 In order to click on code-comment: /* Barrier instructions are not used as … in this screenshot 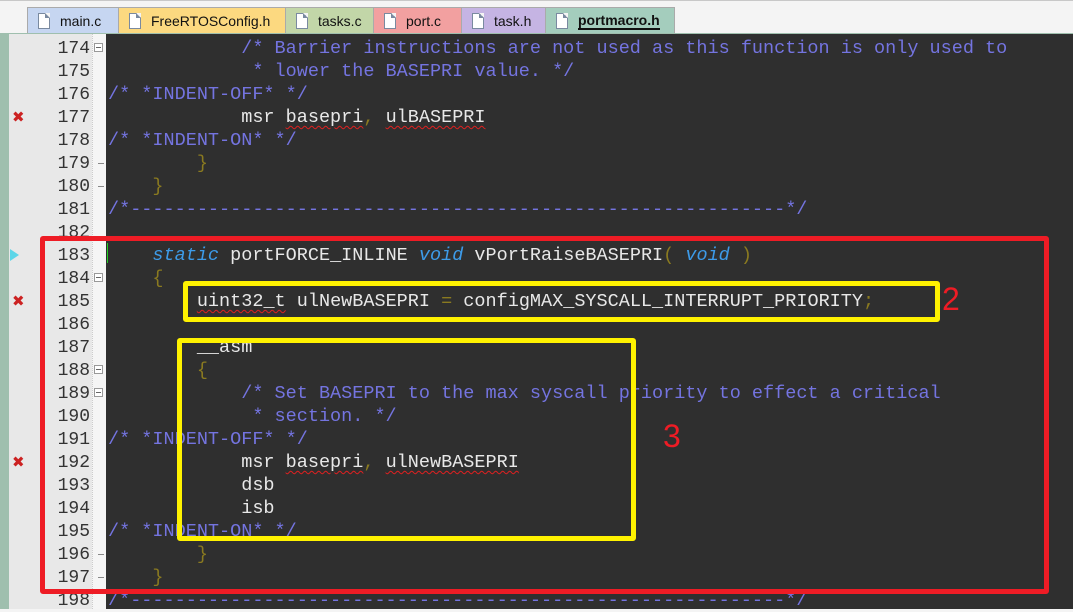, I will do `click(624, 48)`.